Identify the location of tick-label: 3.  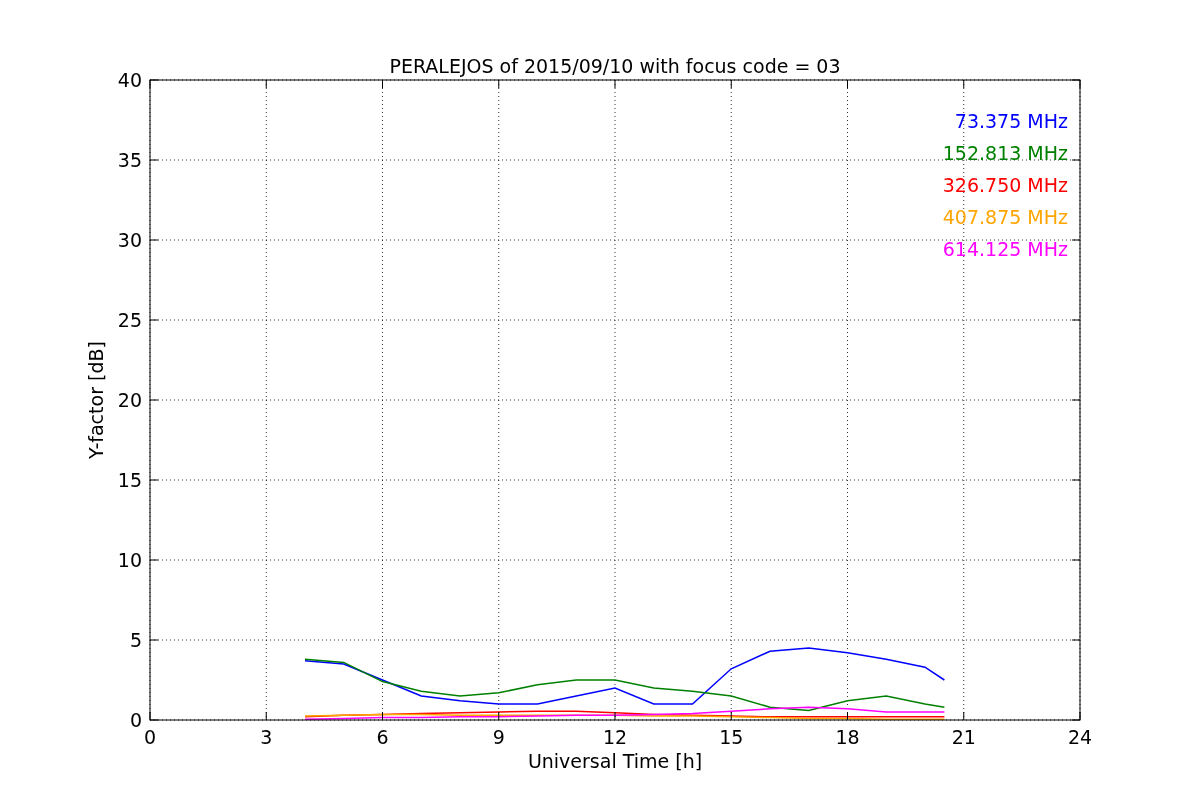
(266, 737).